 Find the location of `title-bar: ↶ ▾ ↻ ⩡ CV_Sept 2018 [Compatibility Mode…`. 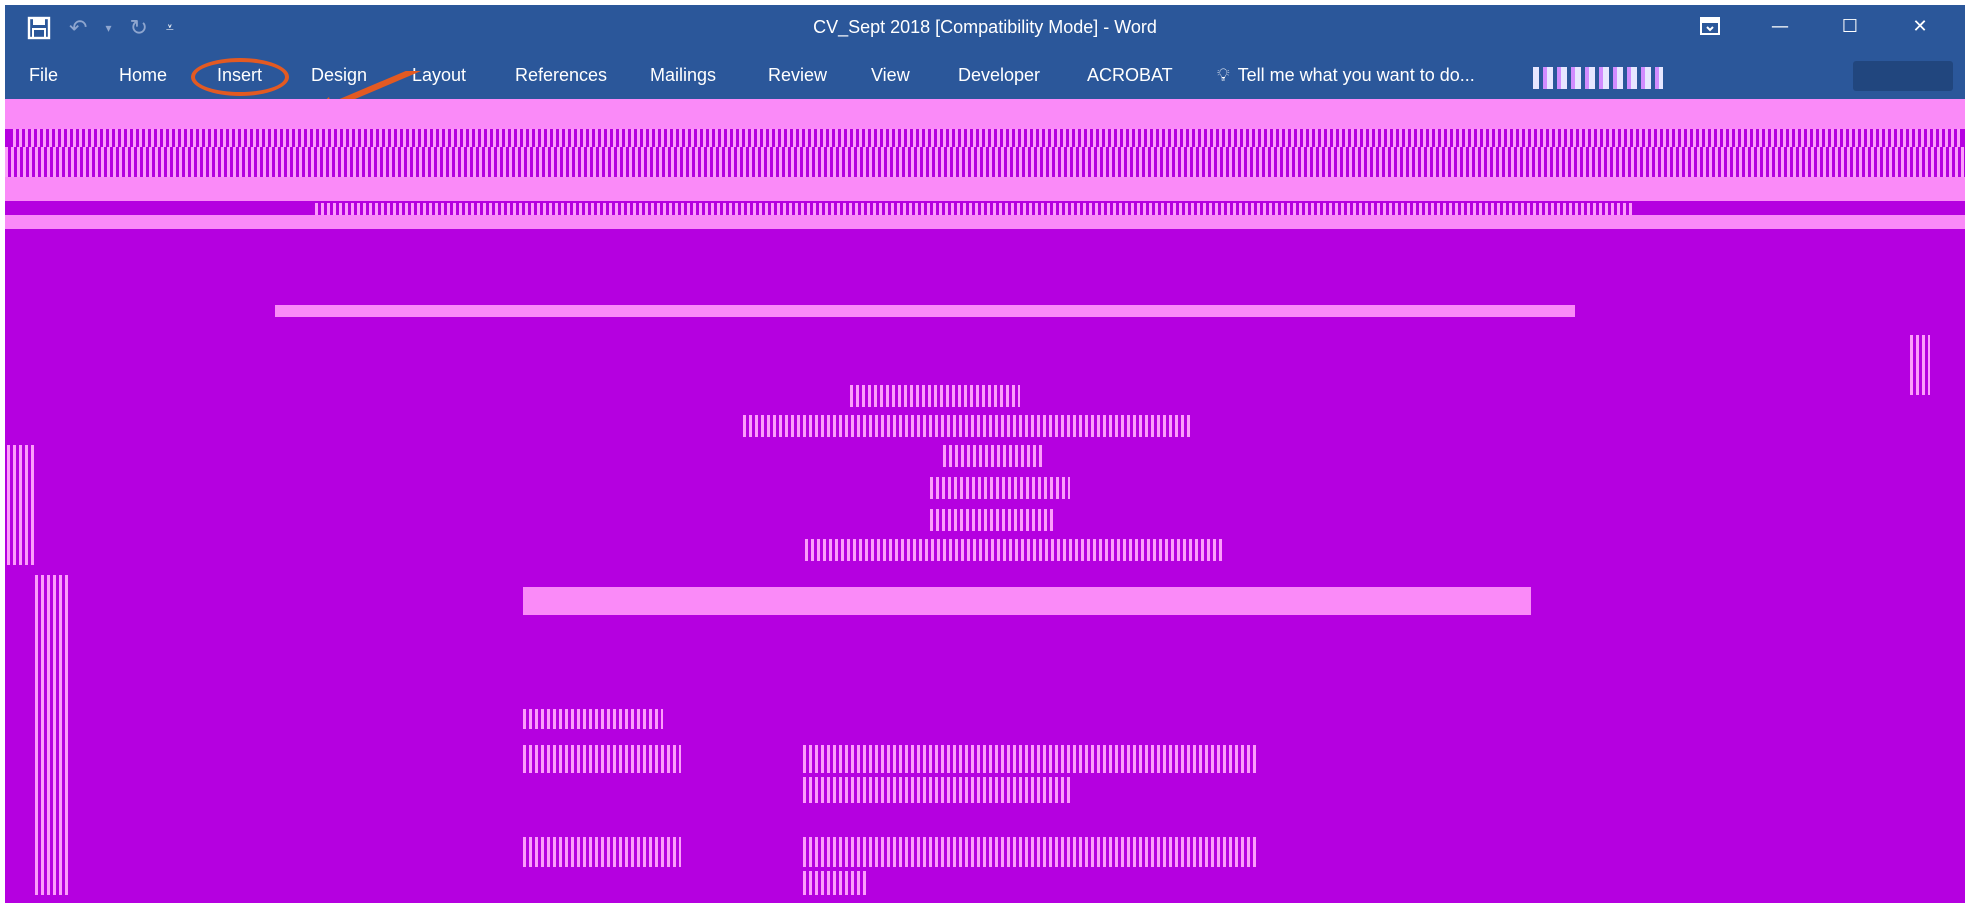

title-bar: ↶ ▾ ↻ ⩡ CV_Sept 2018 [Compatibility Mode… is located at coordinates (985, 29).